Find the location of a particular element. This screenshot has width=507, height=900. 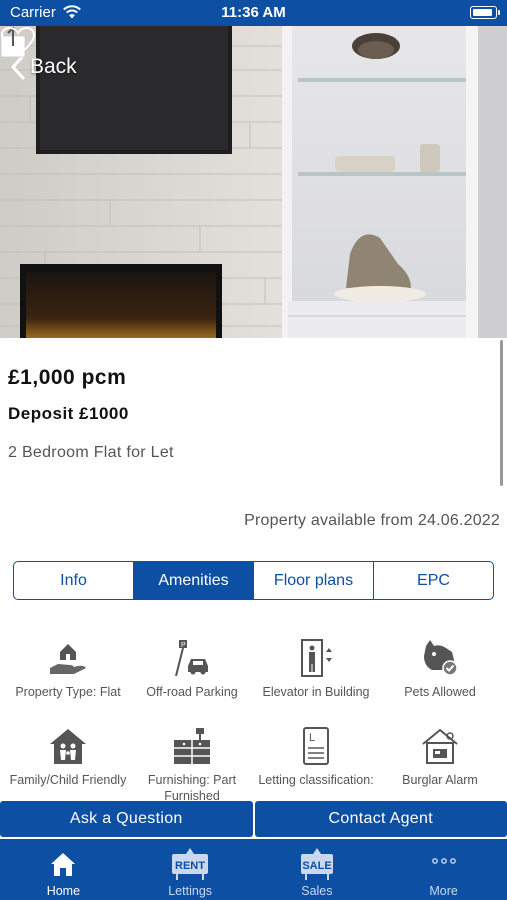

tab-floor-plans: Floor plans is located at coordinates (314, 580).